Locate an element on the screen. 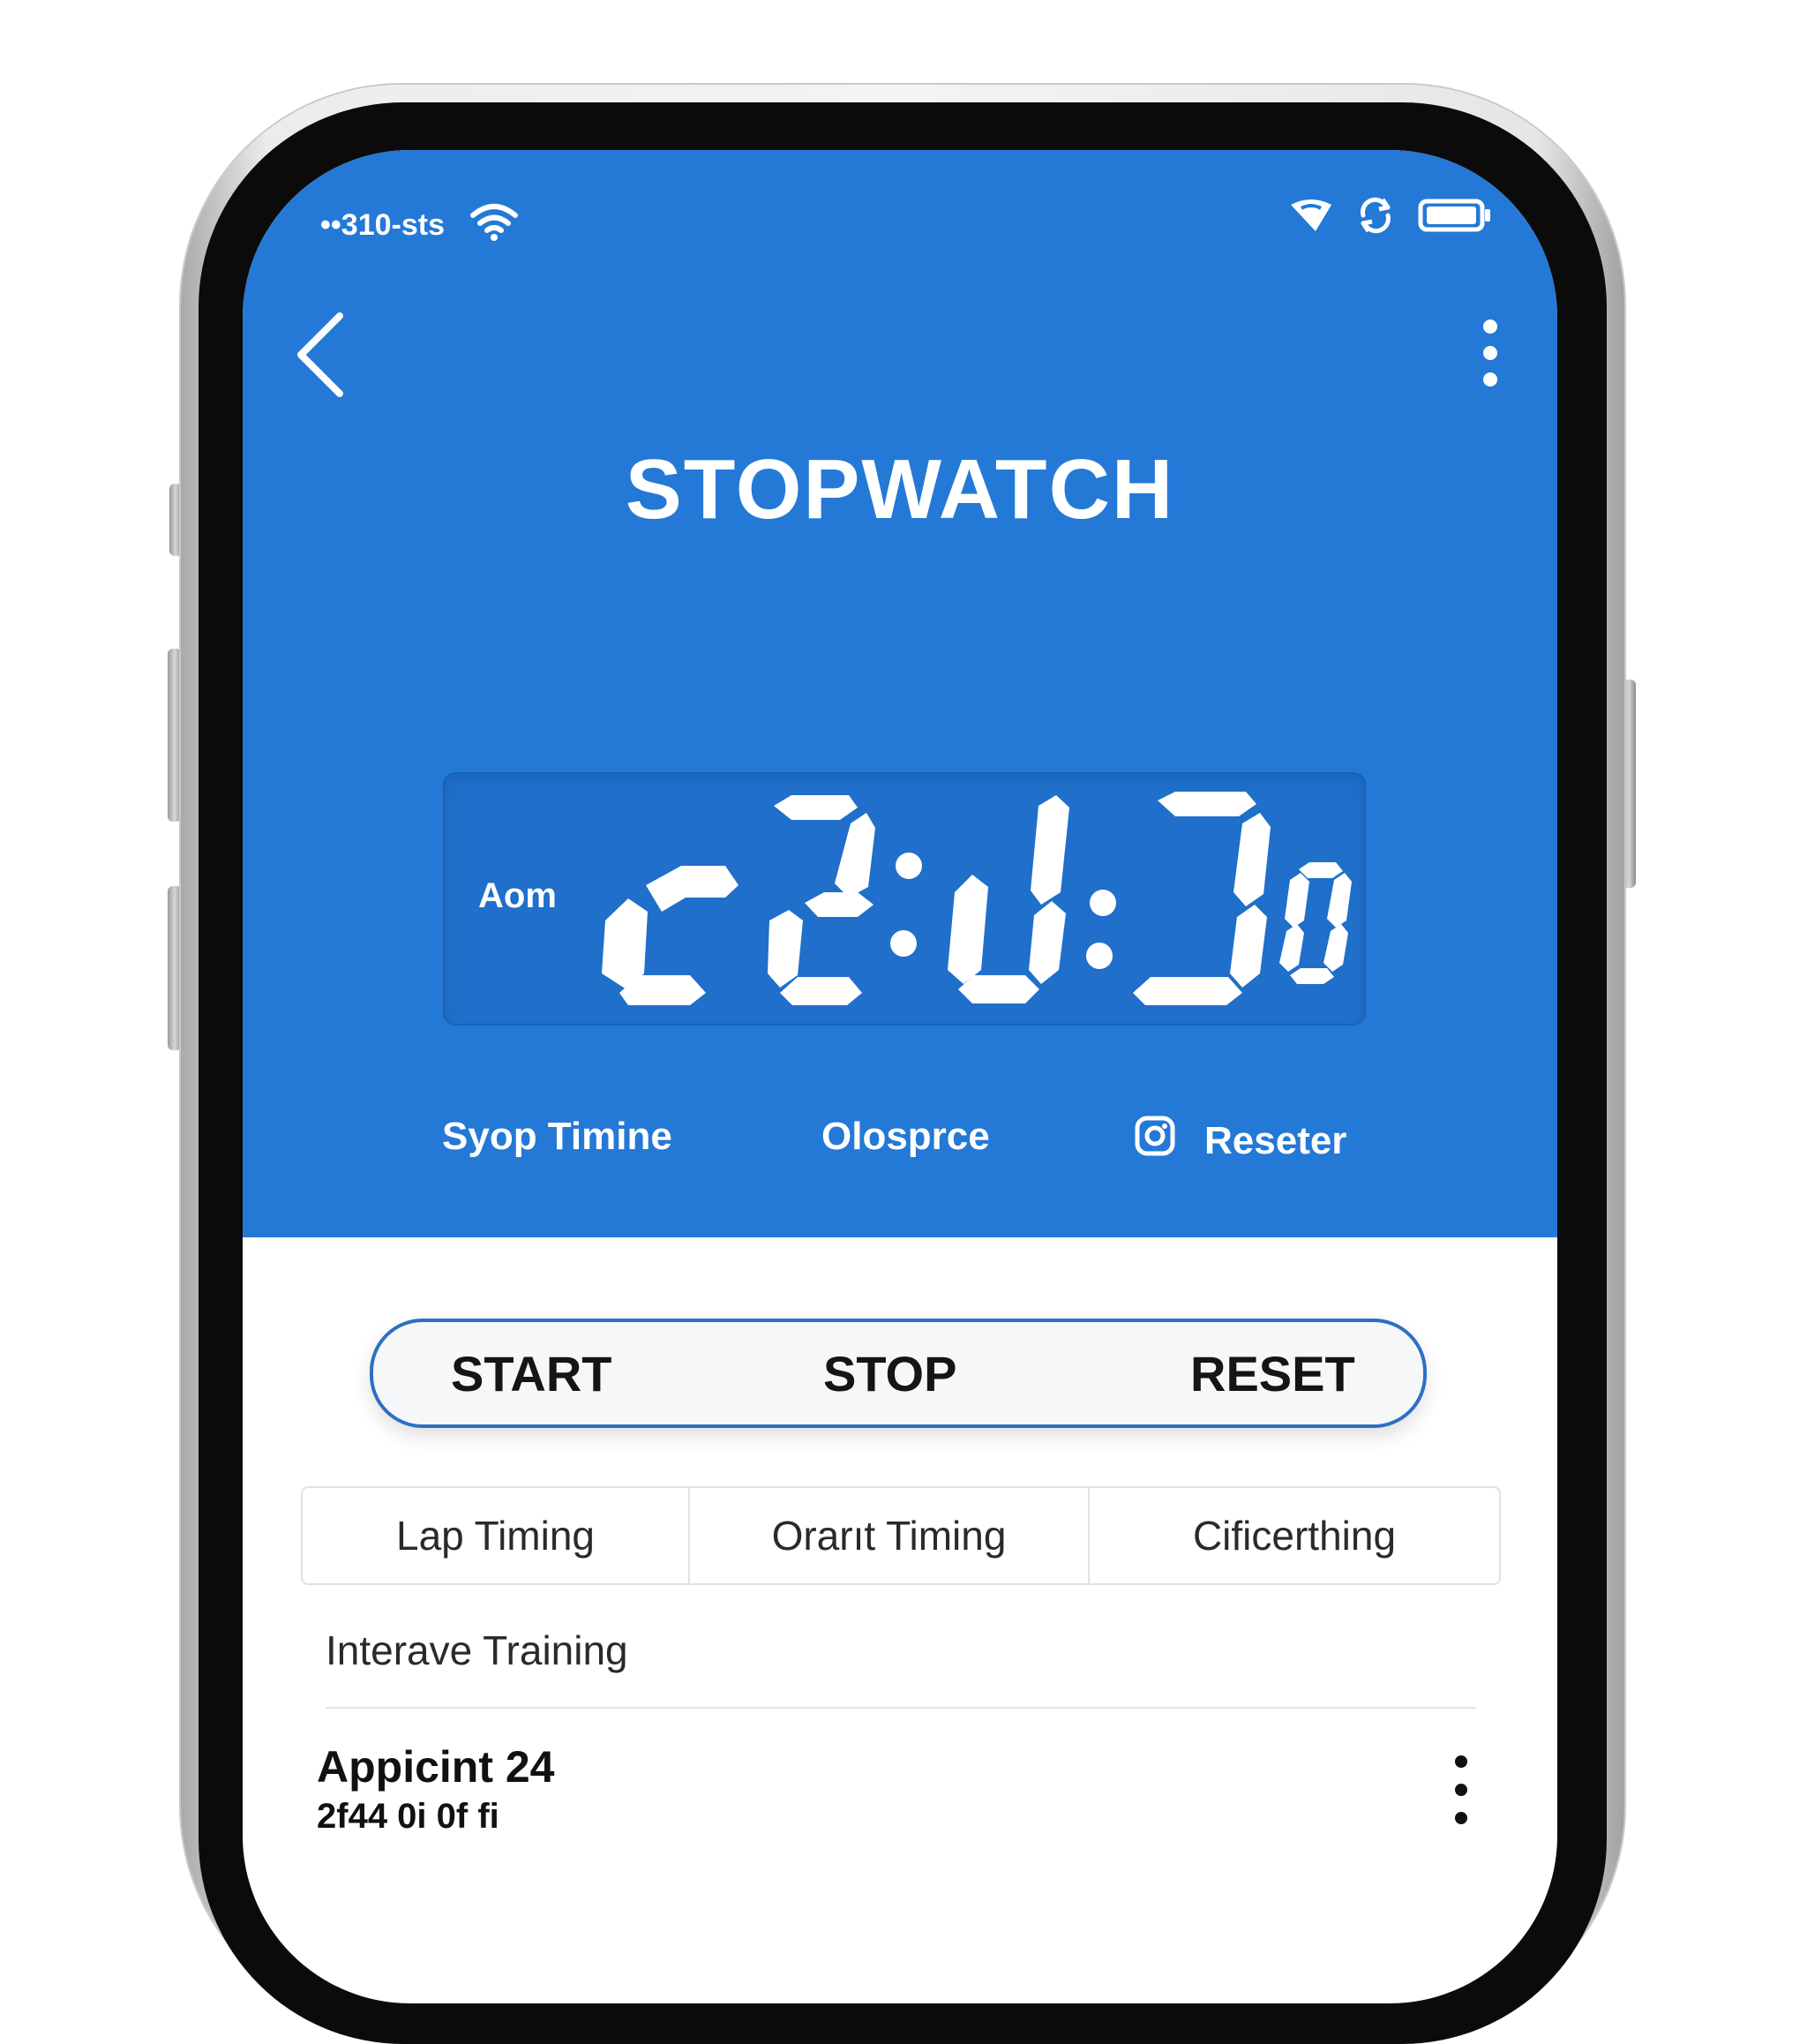  mode-stop-timing-label: Syop Timine is located at coordinates (557, 1136).